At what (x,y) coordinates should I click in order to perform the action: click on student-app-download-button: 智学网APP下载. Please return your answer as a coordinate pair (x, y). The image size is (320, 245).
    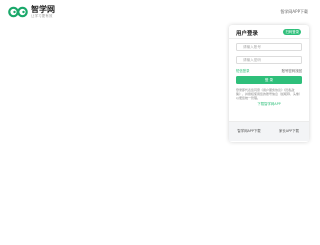
    Looking at the image, I should click on (249, 130).